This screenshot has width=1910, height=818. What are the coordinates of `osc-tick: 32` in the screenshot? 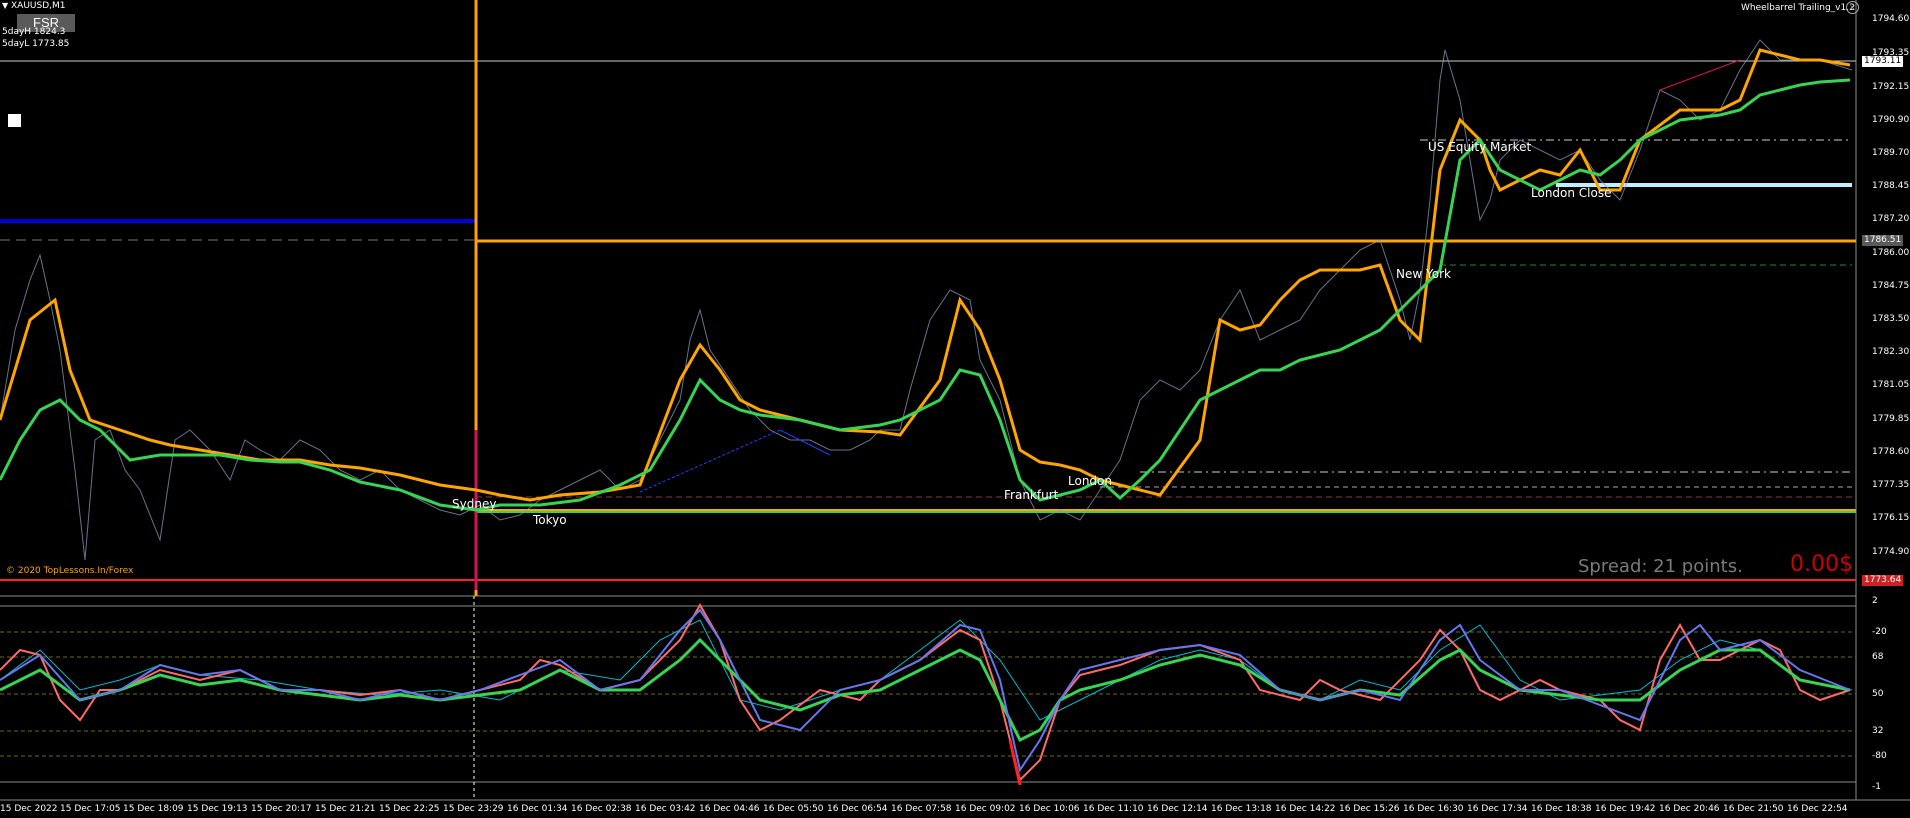 It's located at (1878, 731).